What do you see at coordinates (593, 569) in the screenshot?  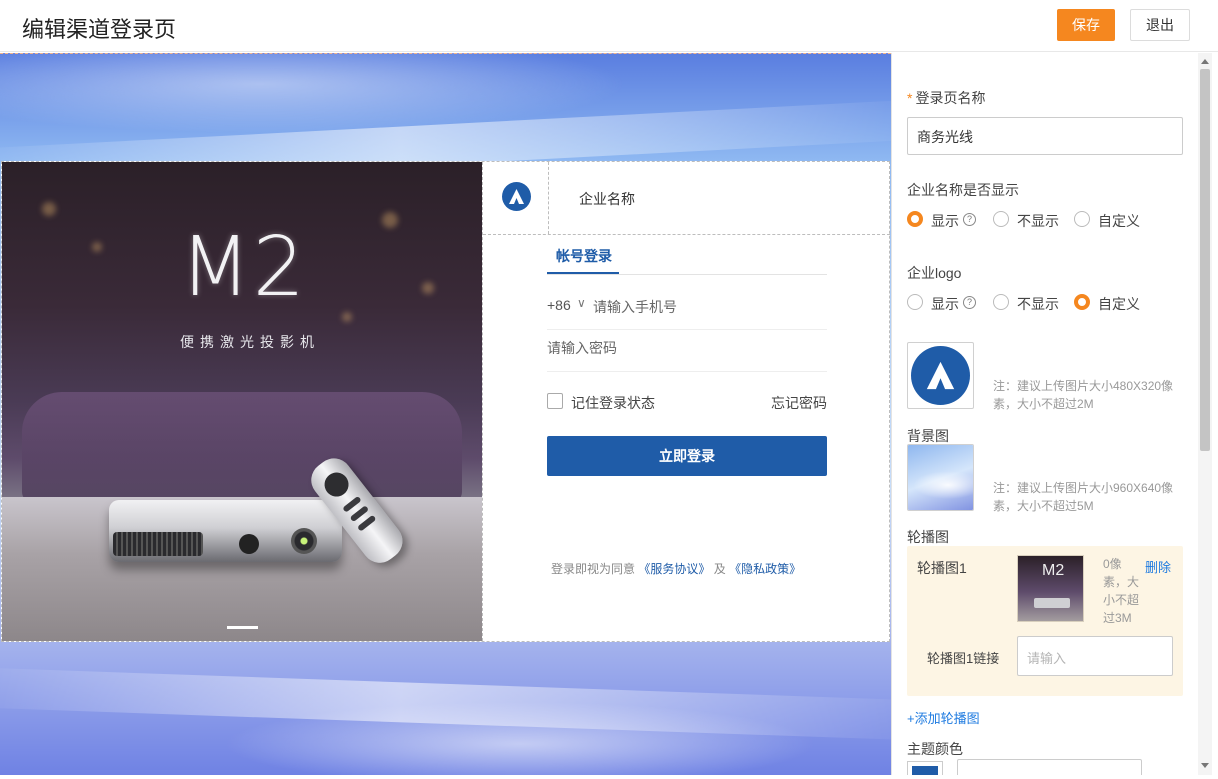 I see `agreement-prefix: 登录即视为同意` at bounding box center [593, 569].